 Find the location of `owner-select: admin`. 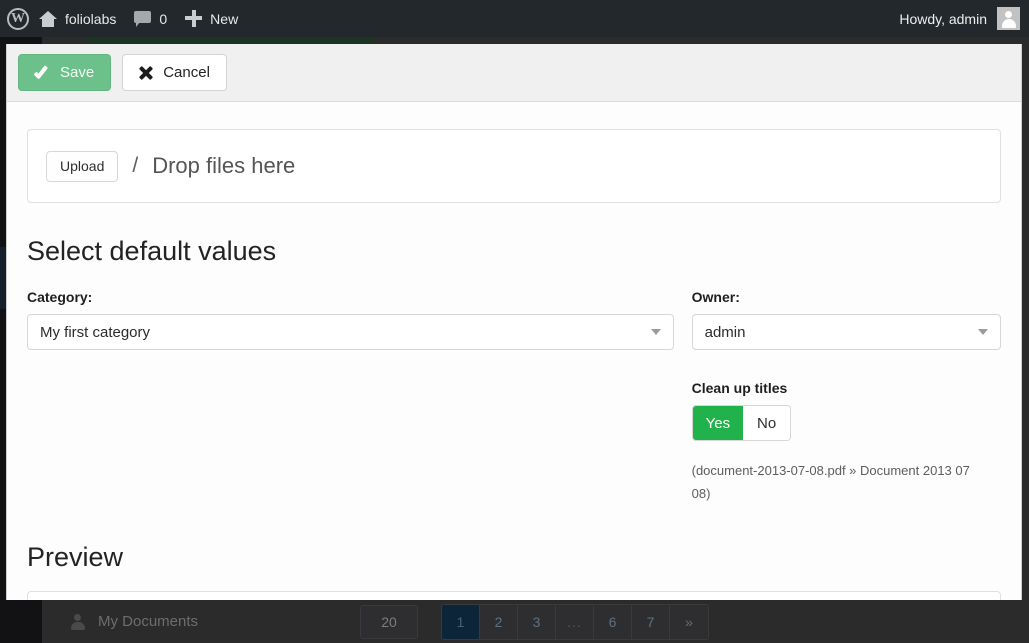

owner-select: admin is located at coordinates (846, 332).